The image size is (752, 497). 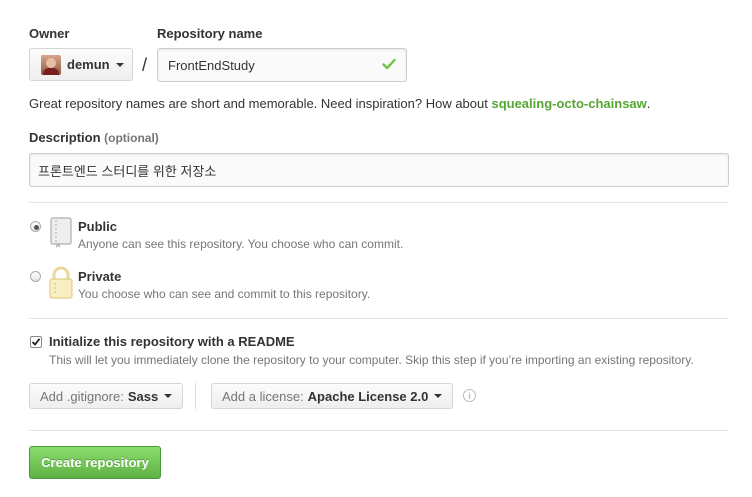 I want to click on description-label-row: Description (optional), so click(x=94, y=137).